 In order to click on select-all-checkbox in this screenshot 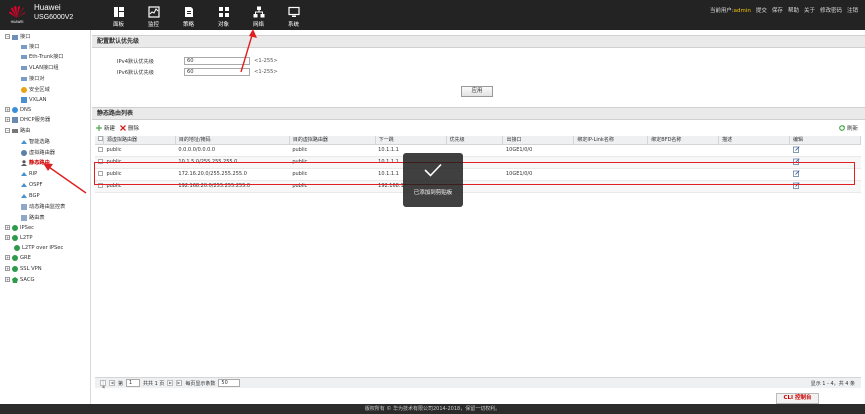, I will do `click(100, 139)`.